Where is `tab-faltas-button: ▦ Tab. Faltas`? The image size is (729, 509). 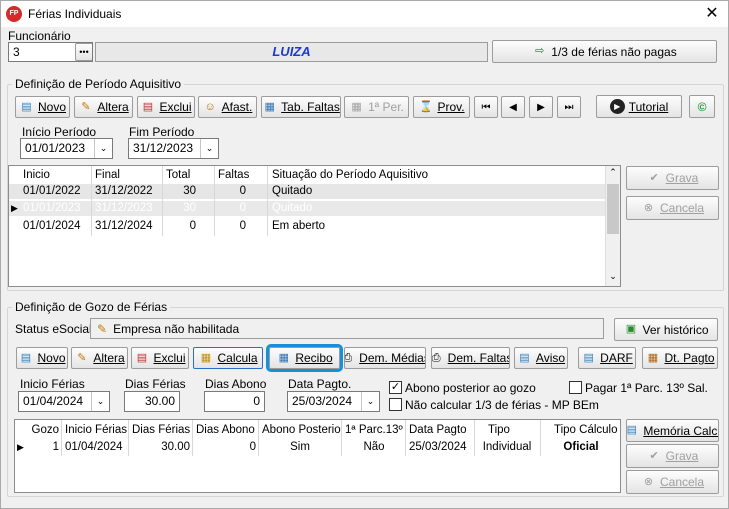
tab-faltas-button: ▦ Tab. Faltas is located at coordinates (301, 107).